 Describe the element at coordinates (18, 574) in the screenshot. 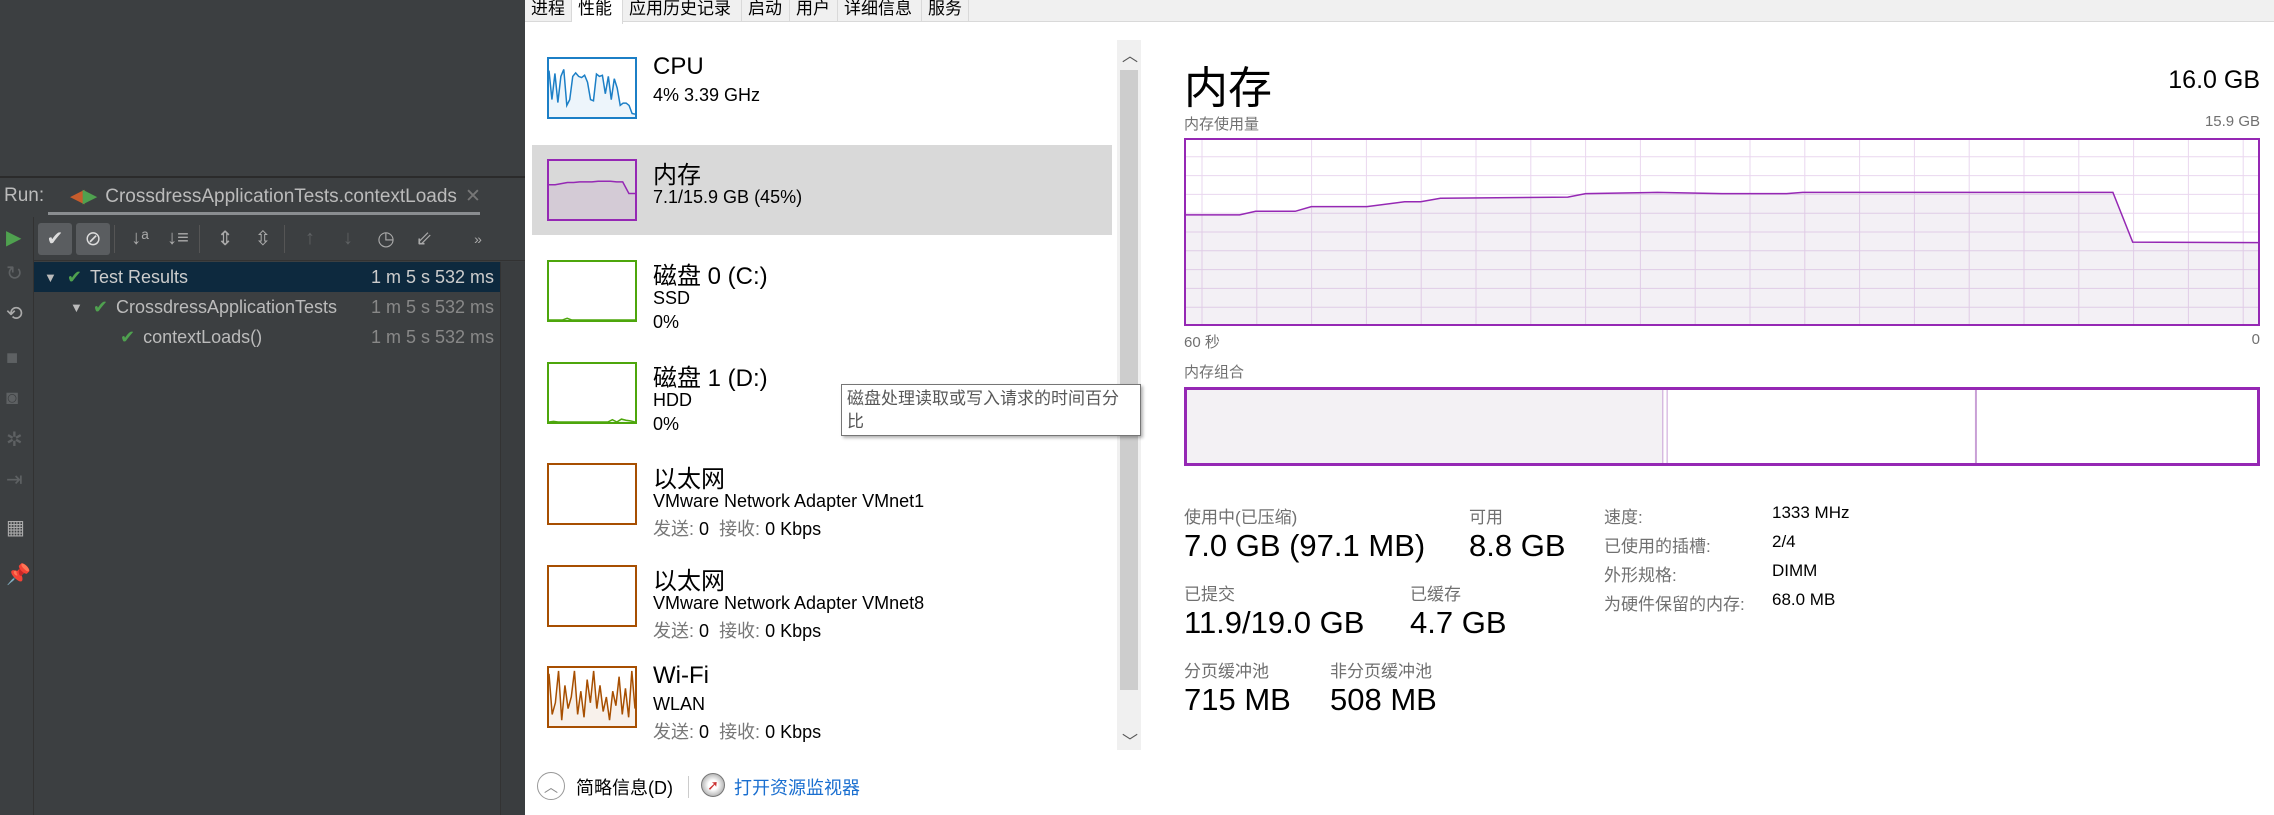

I see `pin-icon: 📌` at that location.